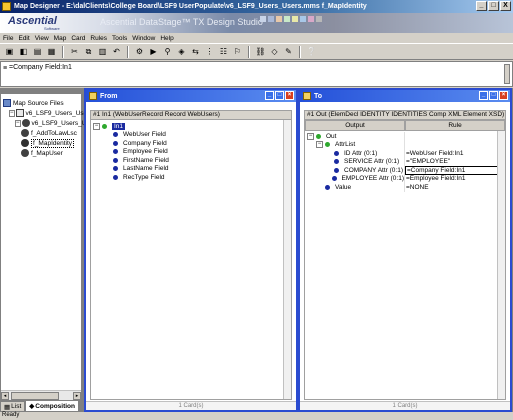 This screenshot has width=513, height=420. What do you see at coordinates (74, 51) in the screenshot?
I see `cut-icon: ✂` at bounding box center [74, 51].